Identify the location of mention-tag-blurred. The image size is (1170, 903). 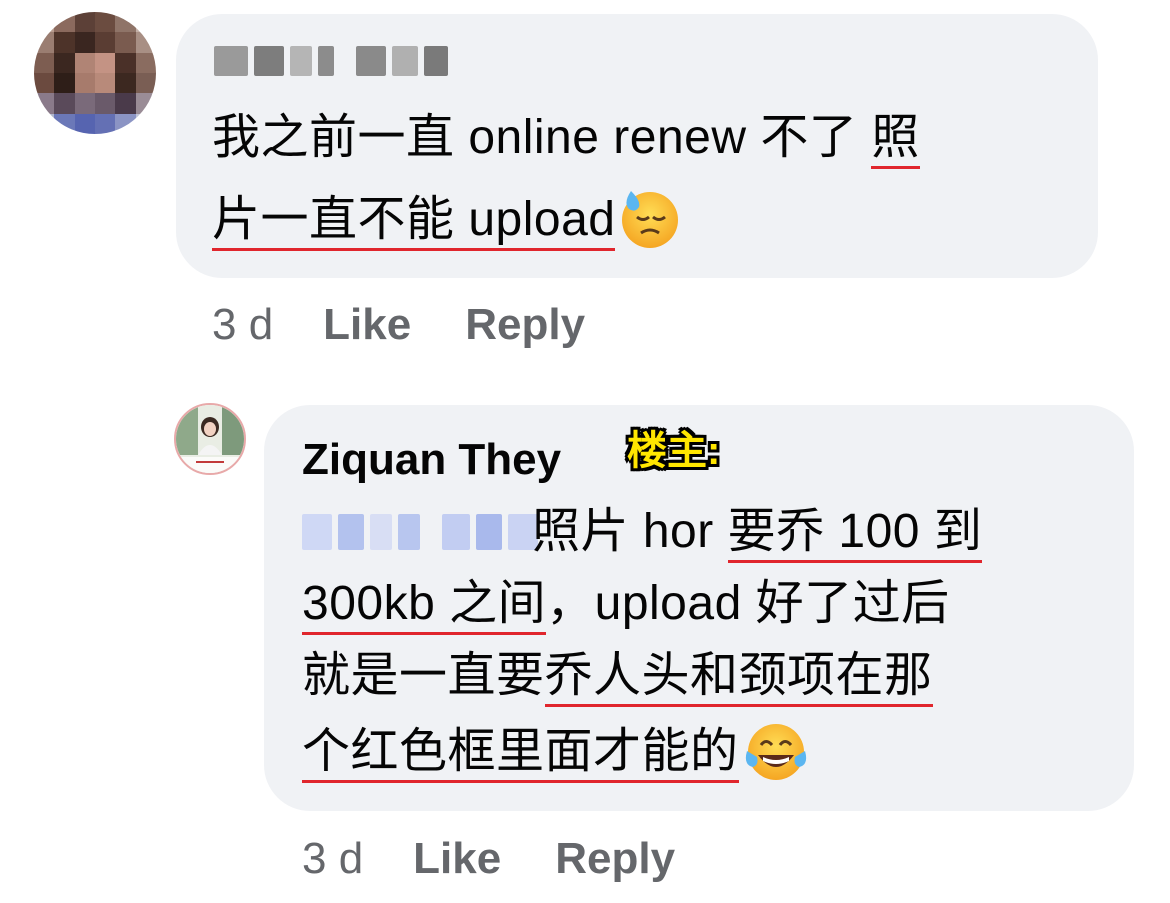
(420, 532).